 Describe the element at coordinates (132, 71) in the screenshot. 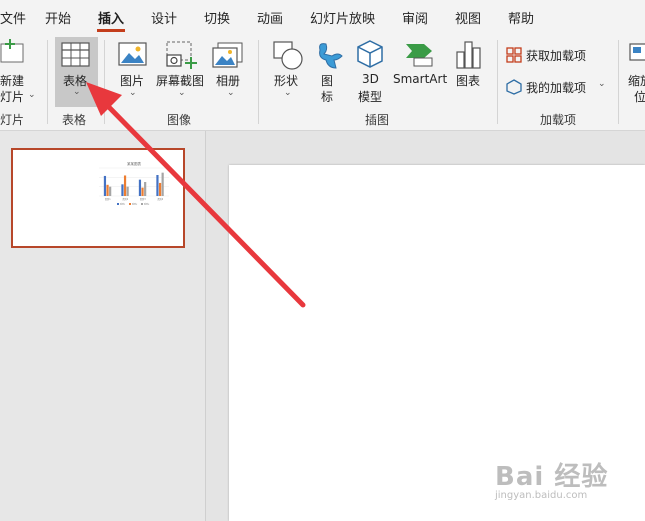

I see `picture-button: 图片 ⌄` at that location.